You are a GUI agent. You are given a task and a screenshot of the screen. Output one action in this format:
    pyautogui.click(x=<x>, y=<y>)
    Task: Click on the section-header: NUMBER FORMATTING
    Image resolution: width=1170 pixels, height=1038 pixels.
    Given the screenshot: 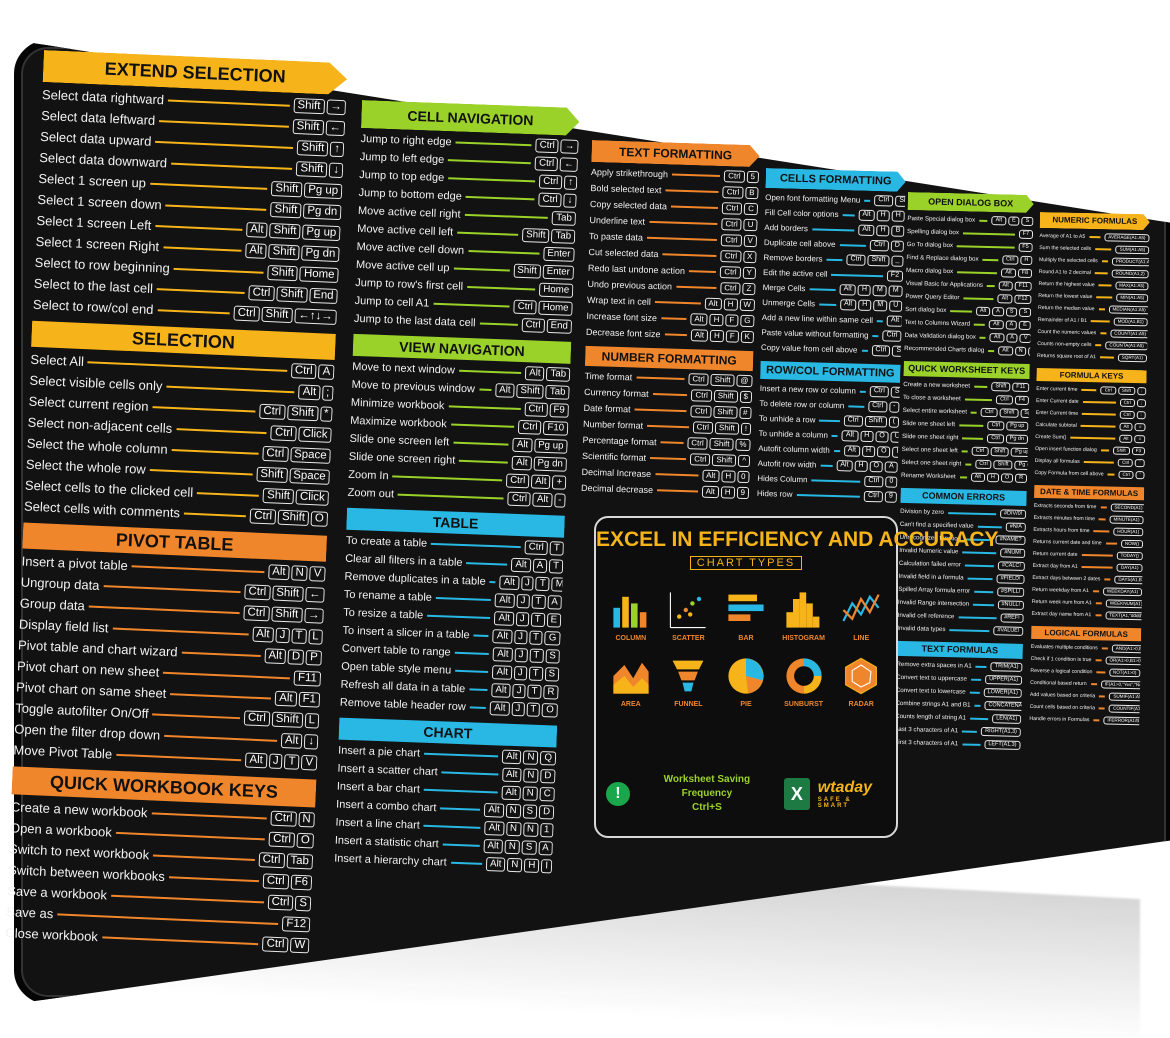 What is the action you would take?
    pyautogui.click(x=669, y=358)
    